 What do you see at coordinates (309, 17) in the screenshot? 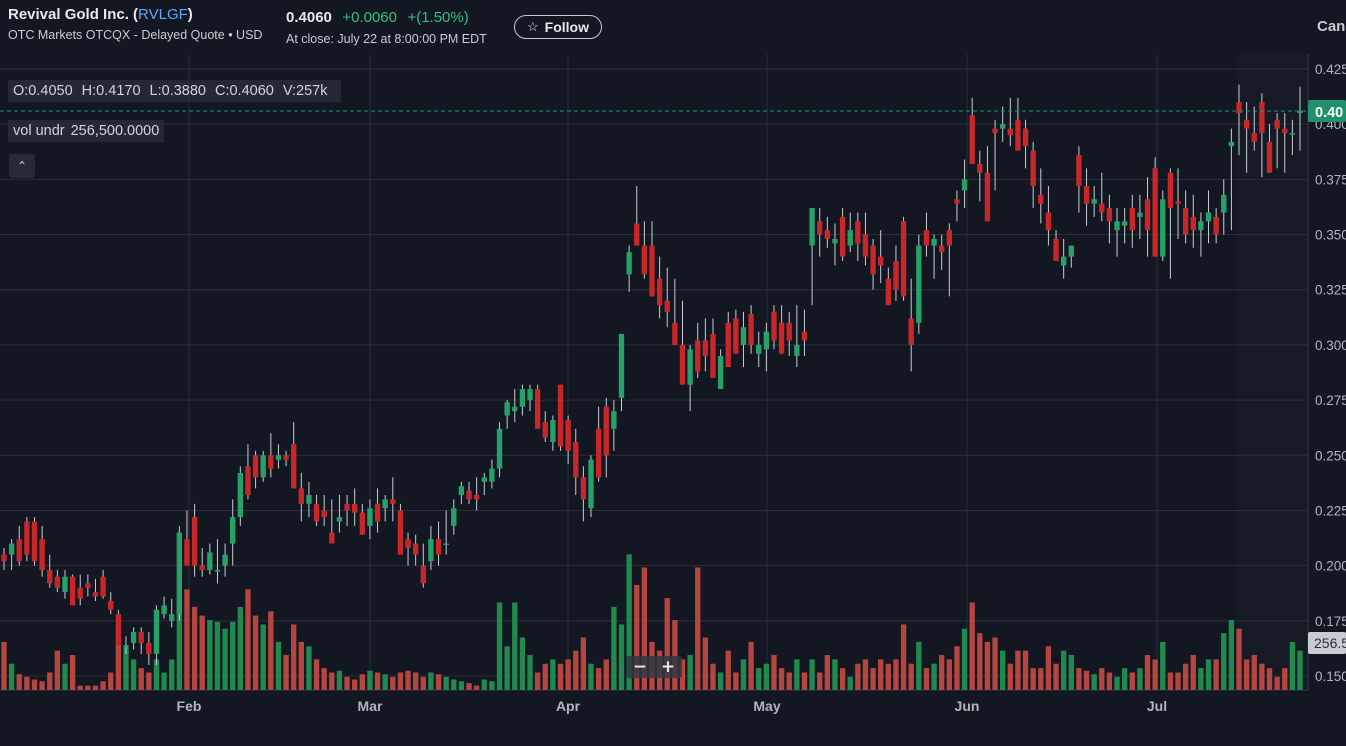
I see `current-price: 0.4060` at bounding box center [309, 17].